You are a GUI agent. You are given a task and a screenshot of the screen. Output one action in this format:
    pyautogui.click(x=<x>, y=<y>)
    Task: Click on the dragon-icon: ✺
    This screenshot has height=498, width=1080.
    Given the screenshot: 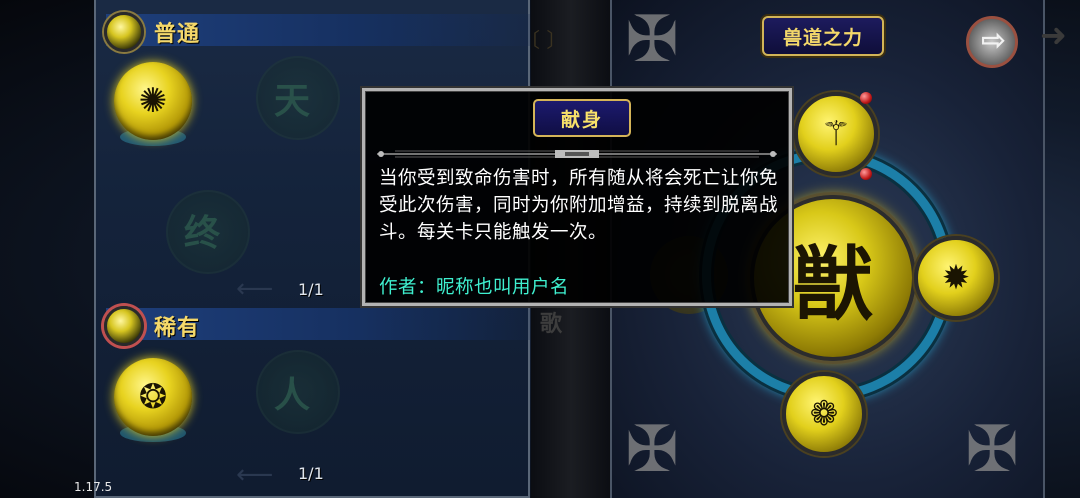 What is the action you would take?
    pyautogui.click(x=153, y=101)
    